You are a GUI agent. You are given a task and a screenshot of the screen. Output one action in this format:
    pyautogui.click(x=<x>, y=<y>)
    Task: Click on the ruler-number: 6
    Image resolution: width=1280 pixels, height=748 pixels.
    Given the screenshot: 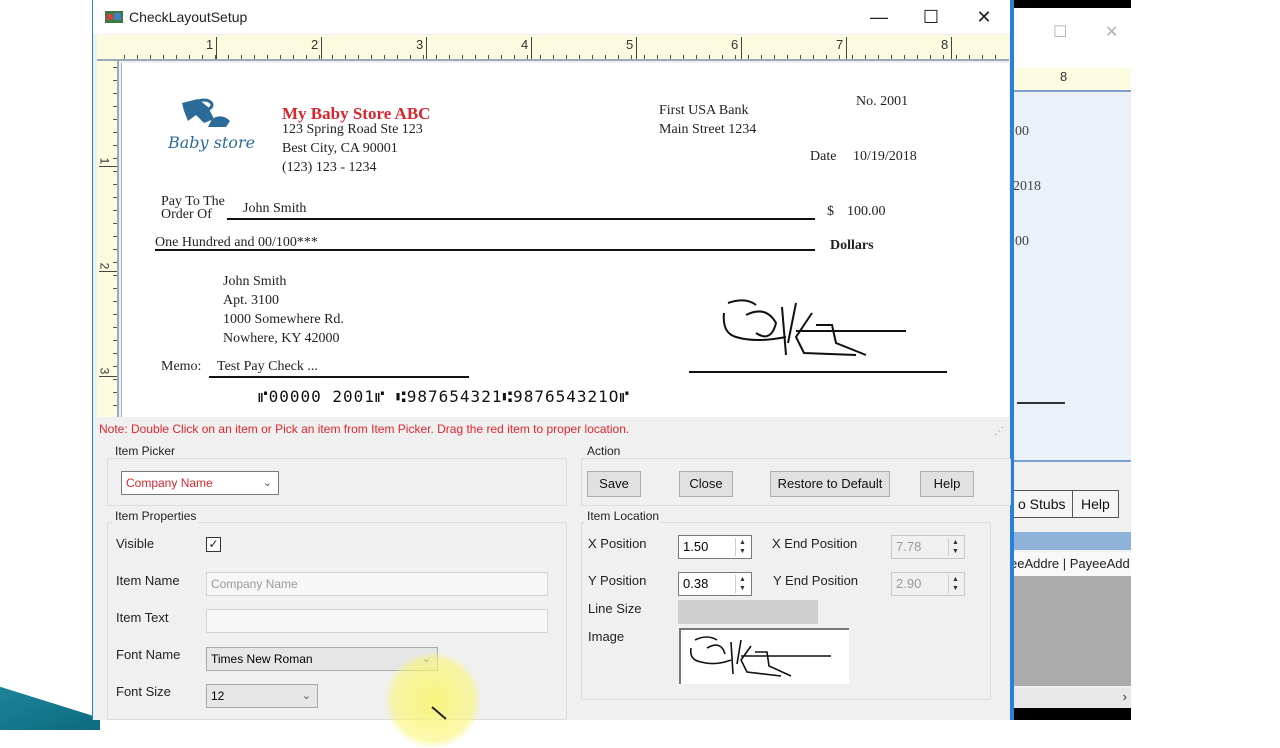 What is the action you would take?
    pyautogui.click(x=735, y=44)
    